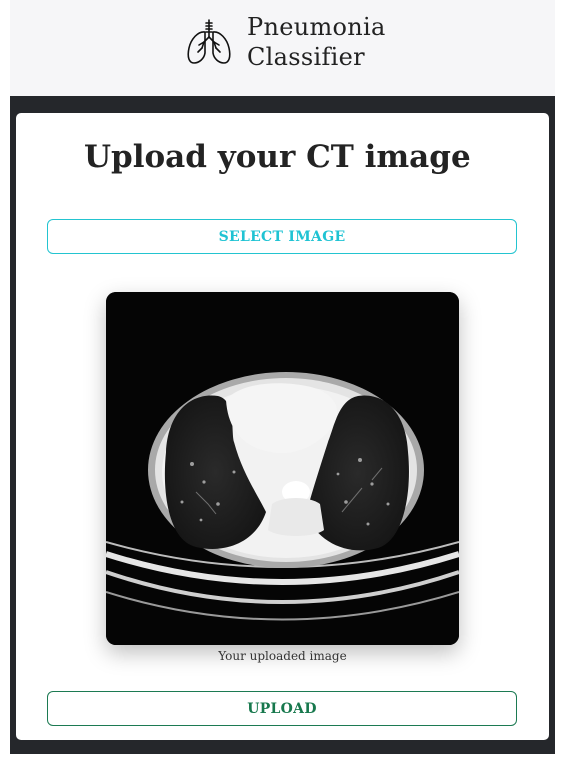 This screenshot has width=565, height=763. I want to click on page-title: Upload your CT image, so click(277, 157).